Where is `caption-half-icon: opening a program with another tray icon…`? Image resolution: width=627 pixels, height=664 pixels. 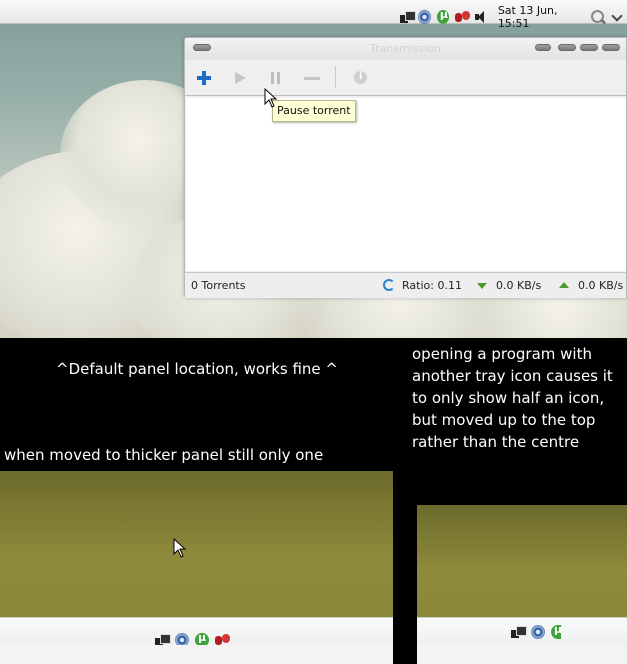
caption-half-icon: opening a program with another tray icon… is located at coordinates (519, 398).